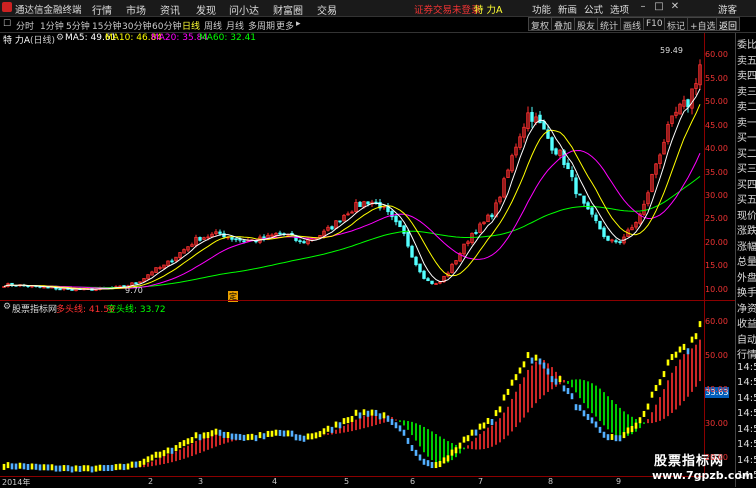 This screenshot has width=756, height=488. I want to click on period-multi: 多周期, so click(261, 25).